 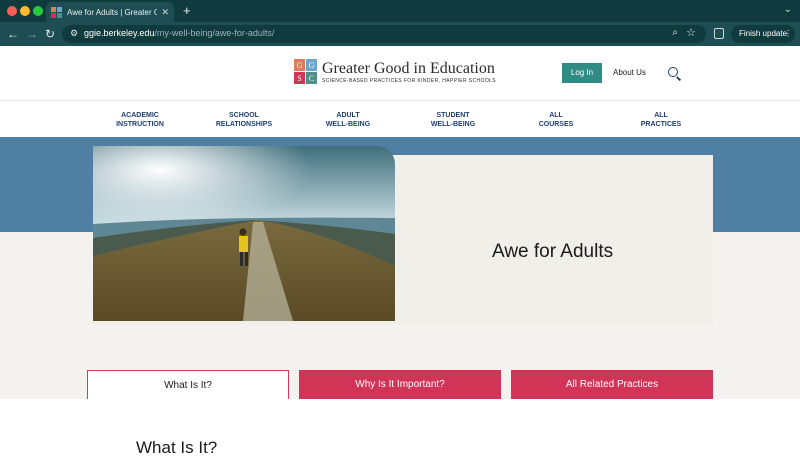 I want to click on close-tab-icon: ✕, so click(x=165, y=12).